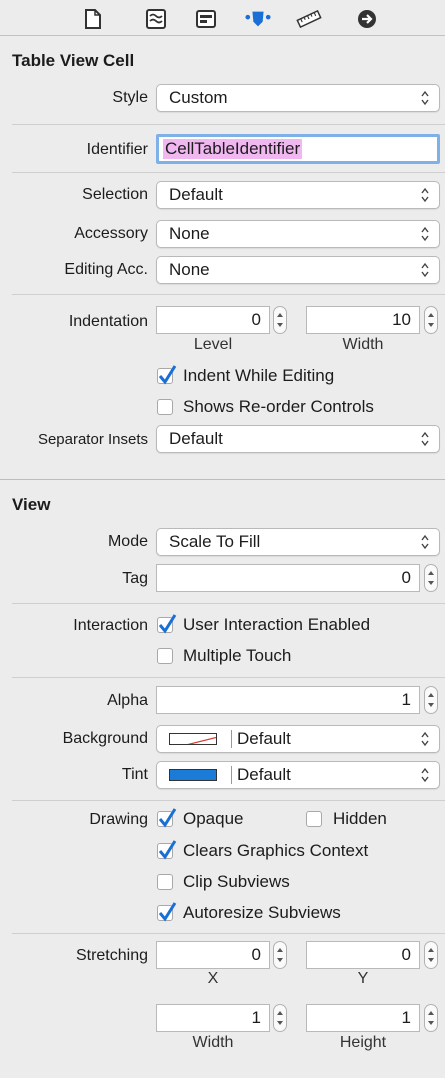  I want to click on mode-select: Scale To Fill, so click(298, 542).